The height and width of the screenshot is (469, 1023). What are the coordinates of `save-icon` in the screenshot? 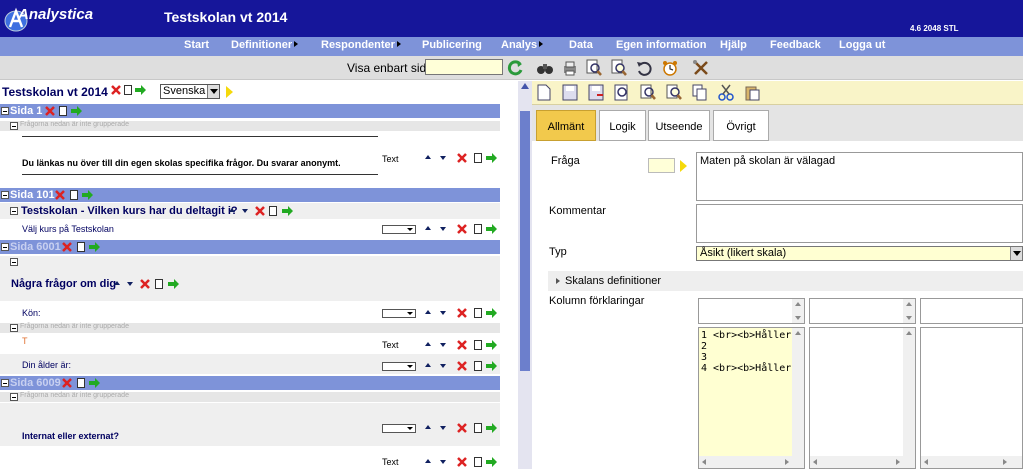 It's located at (570, 92).